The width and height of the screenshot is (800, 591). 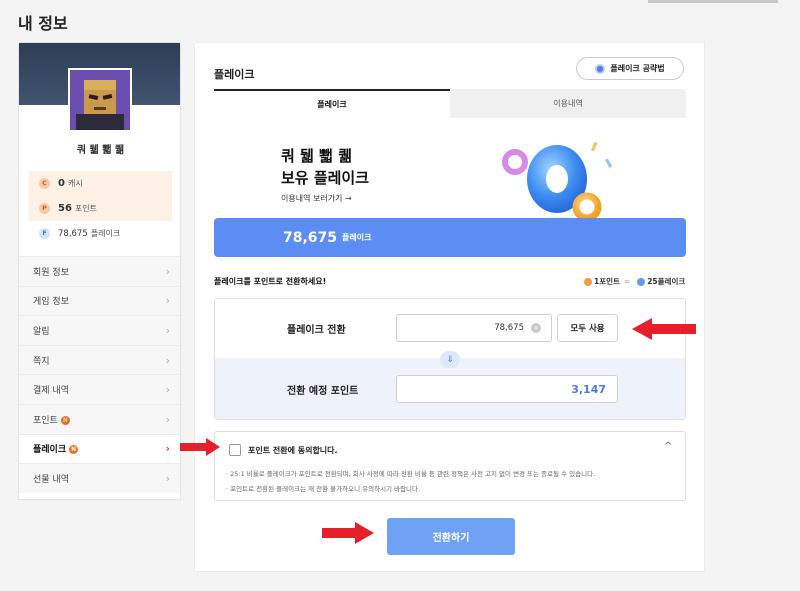 What do you see at coordinates (474, 328) in the screenshot?
I see `flake-amount-input: 78,675 ×` at bounding box center [474, 328].